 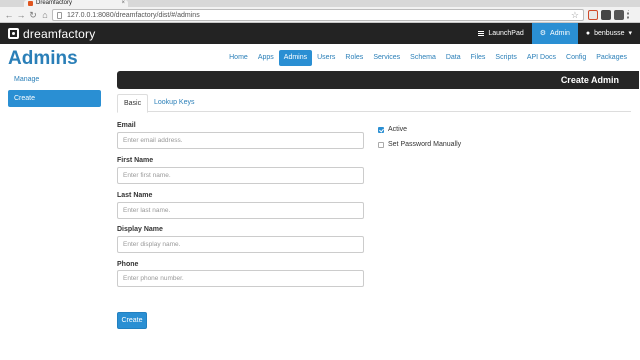 What do you see at coordinates (560, 33) in the screenshot?
I see `admin-label: Admin` at bounding box center [560, 33].